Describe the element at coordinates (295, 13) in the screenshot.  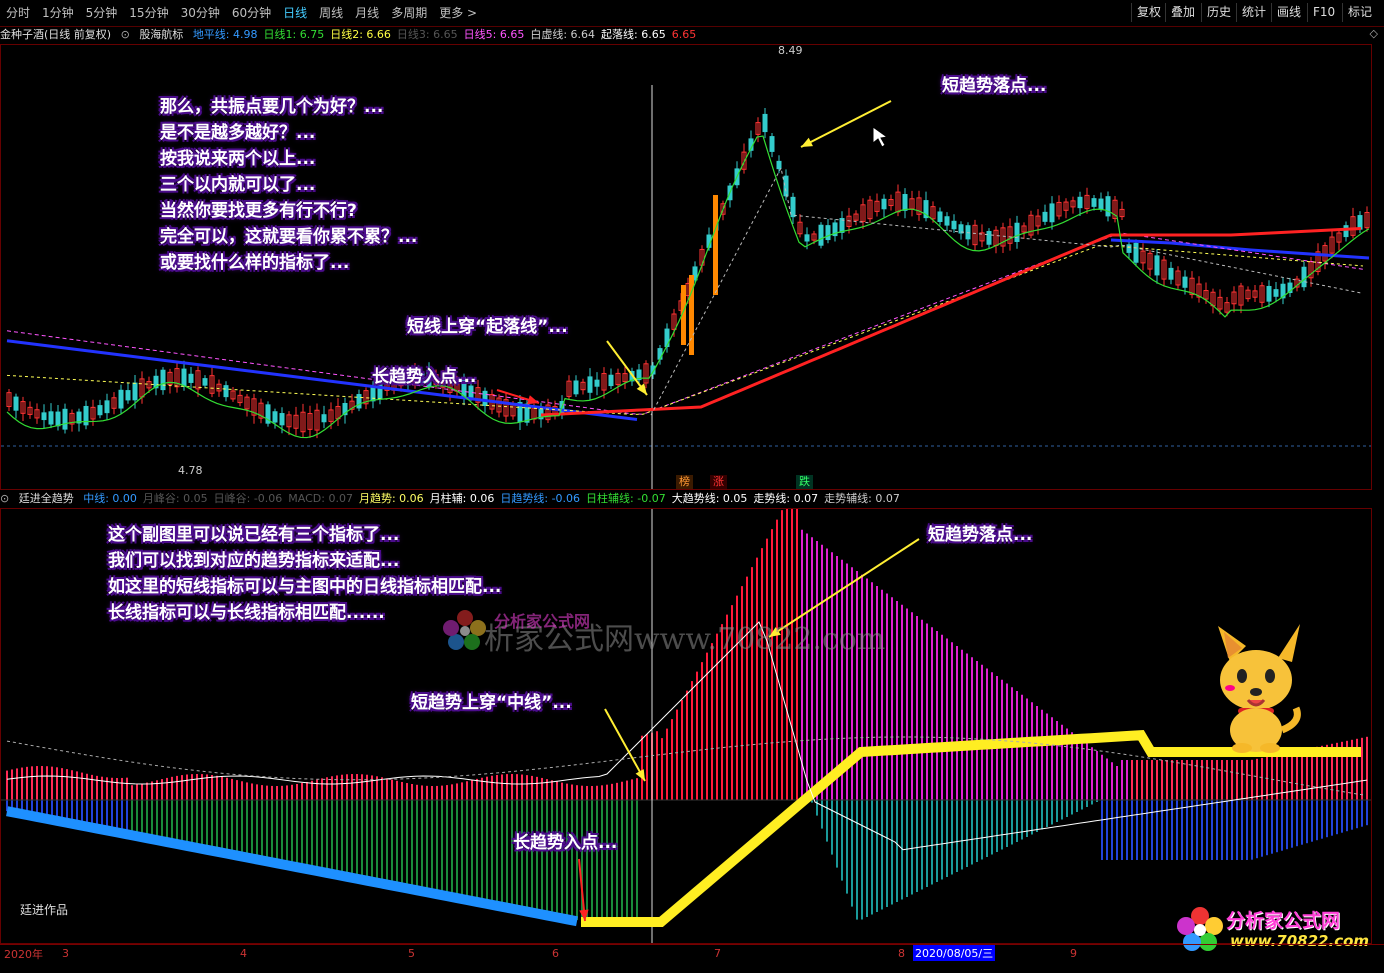
I see `period-tab: 日线` at that location.